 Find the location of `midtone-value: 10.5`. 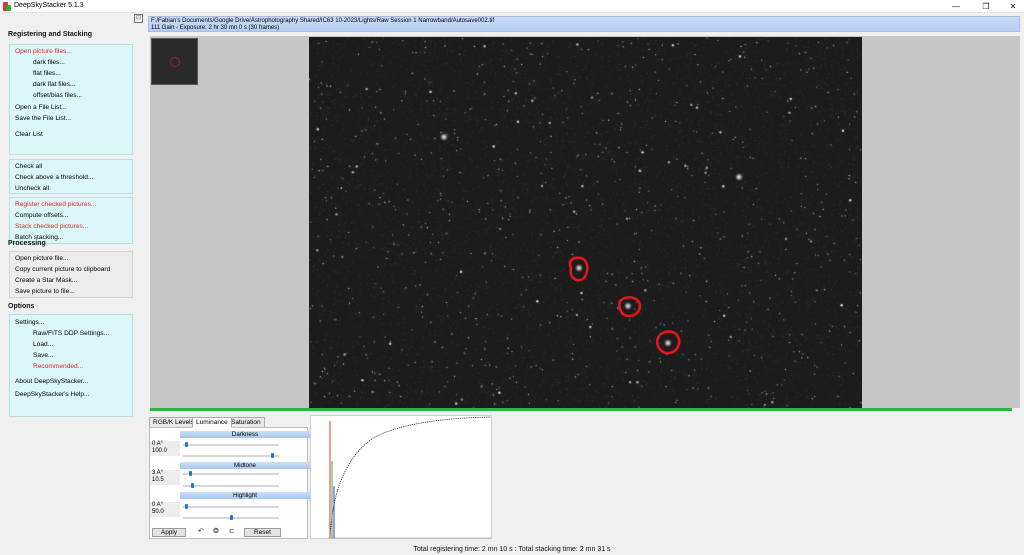

midtone-value: 10.5 is located at coordinates (158, 480).